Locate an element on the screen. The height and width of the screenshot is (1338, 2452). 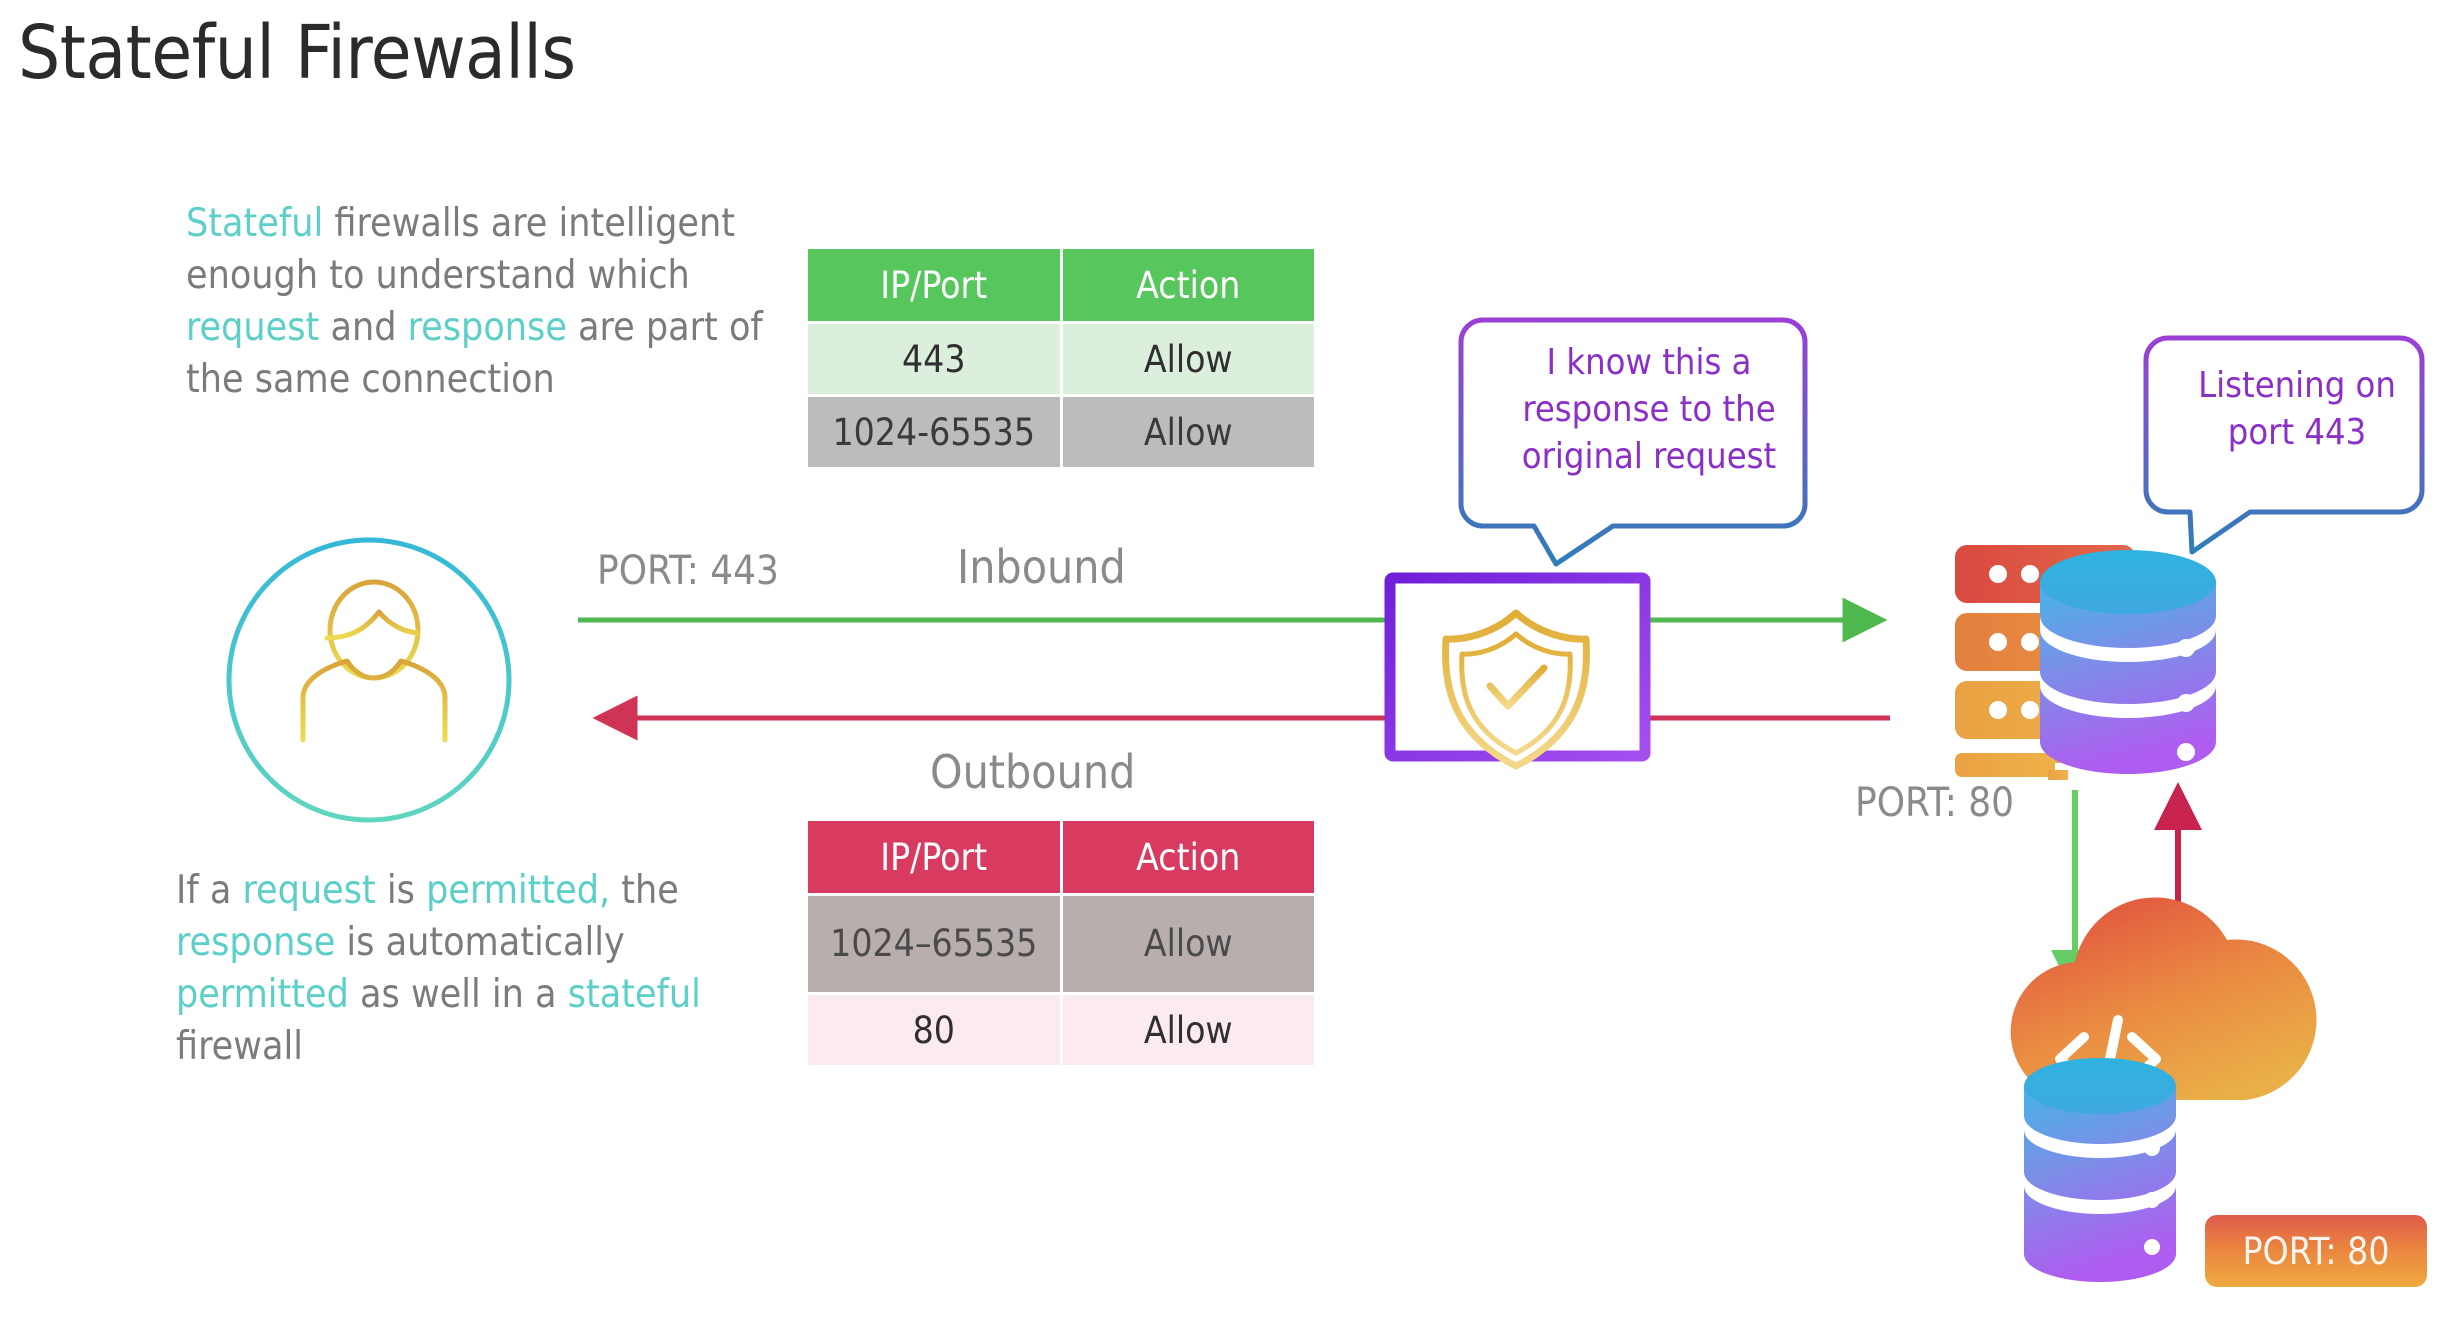
table-row: 80 Allow is located at coordinates (1061, 1030).